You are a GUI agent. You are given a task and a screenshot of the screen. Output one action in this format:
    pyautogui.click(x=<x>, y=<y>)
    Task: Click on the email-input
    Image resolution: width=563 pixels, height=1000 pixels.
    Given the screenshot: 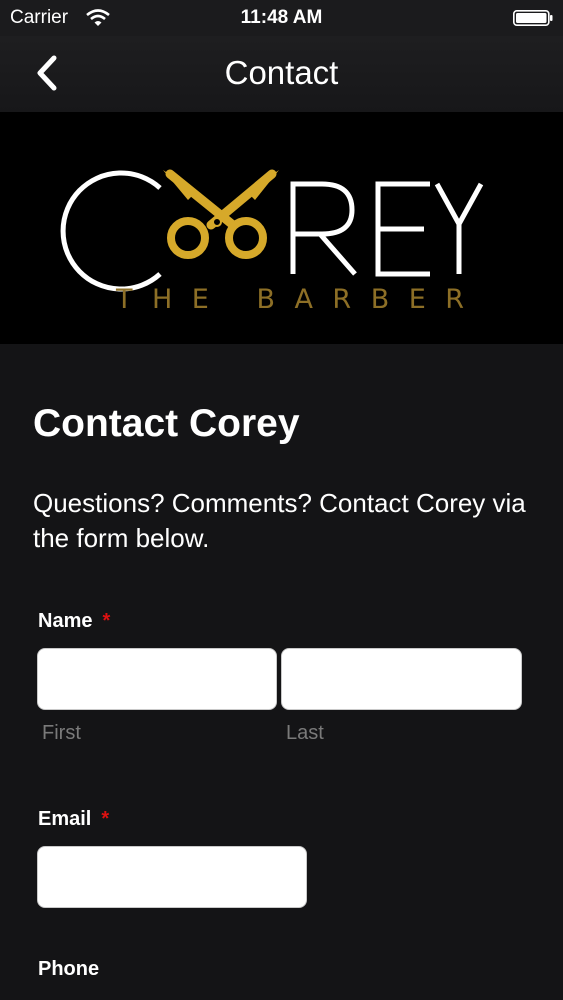 What is the action you would take?
    pyautogui.click(x=172, y=877)
    